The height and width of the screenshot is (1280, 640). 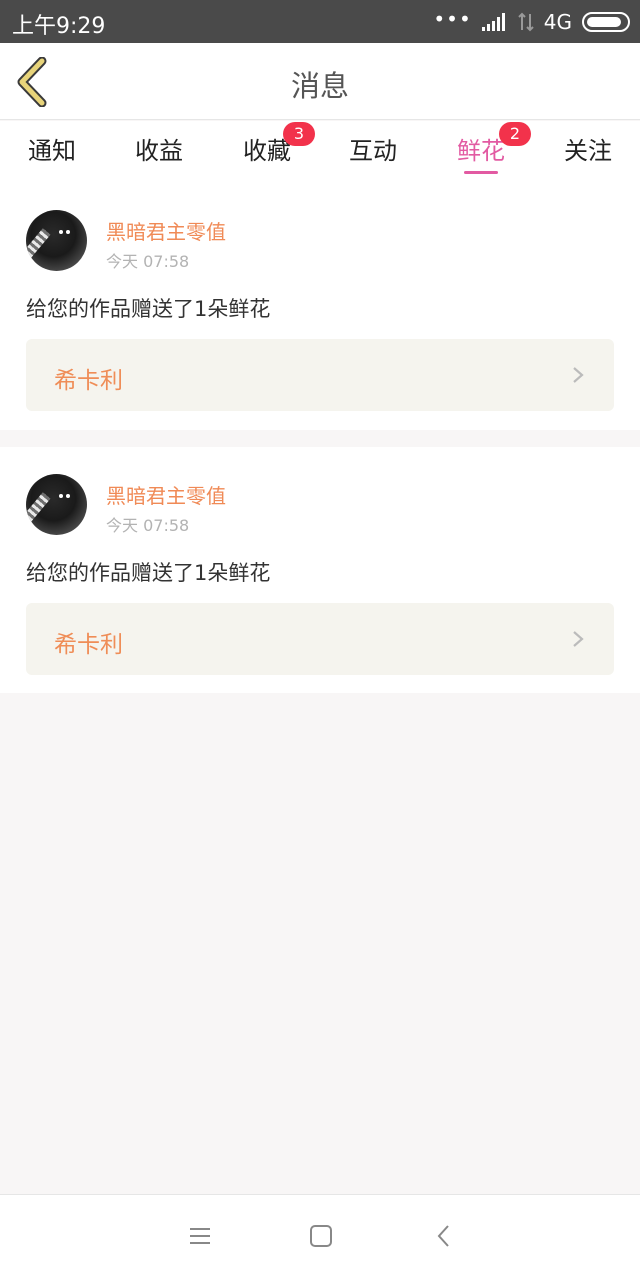 I want to click on tab-following: 关注, so click(x=588, y=148).